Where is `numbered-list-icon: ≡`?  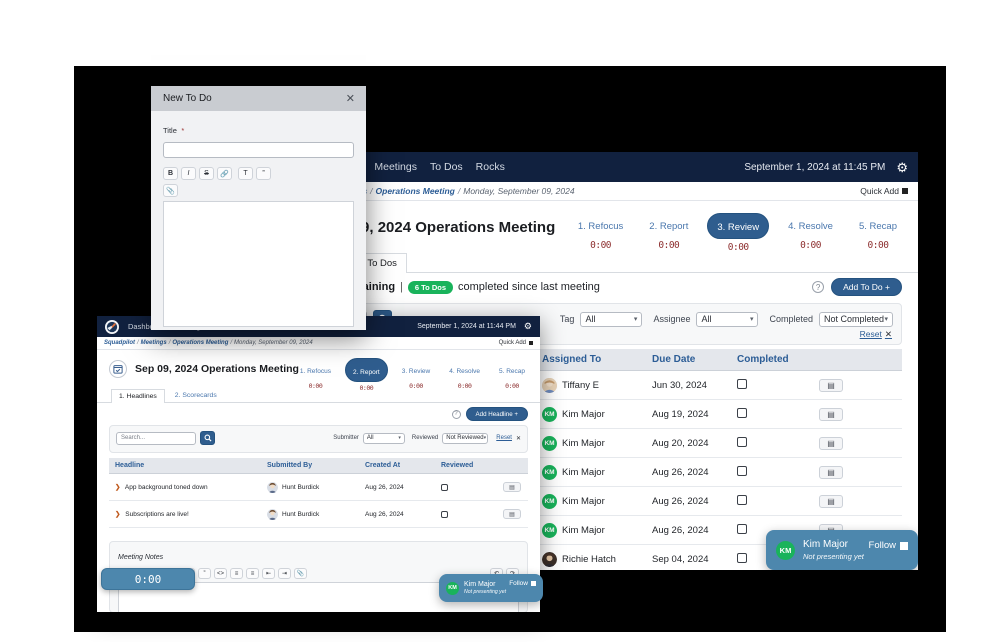
numbered-list-icon: ≡ is located at coordinates (252, 573).